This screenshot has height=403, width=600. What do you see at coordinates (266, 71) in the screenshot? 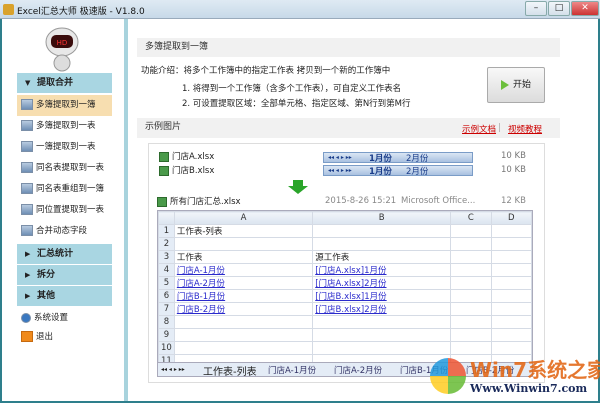
I see `intro-text: 功能介绍：将多个工作簿中的指定工作表 拷贝到一个新的工作簿中` at bounding box center [266, 71].